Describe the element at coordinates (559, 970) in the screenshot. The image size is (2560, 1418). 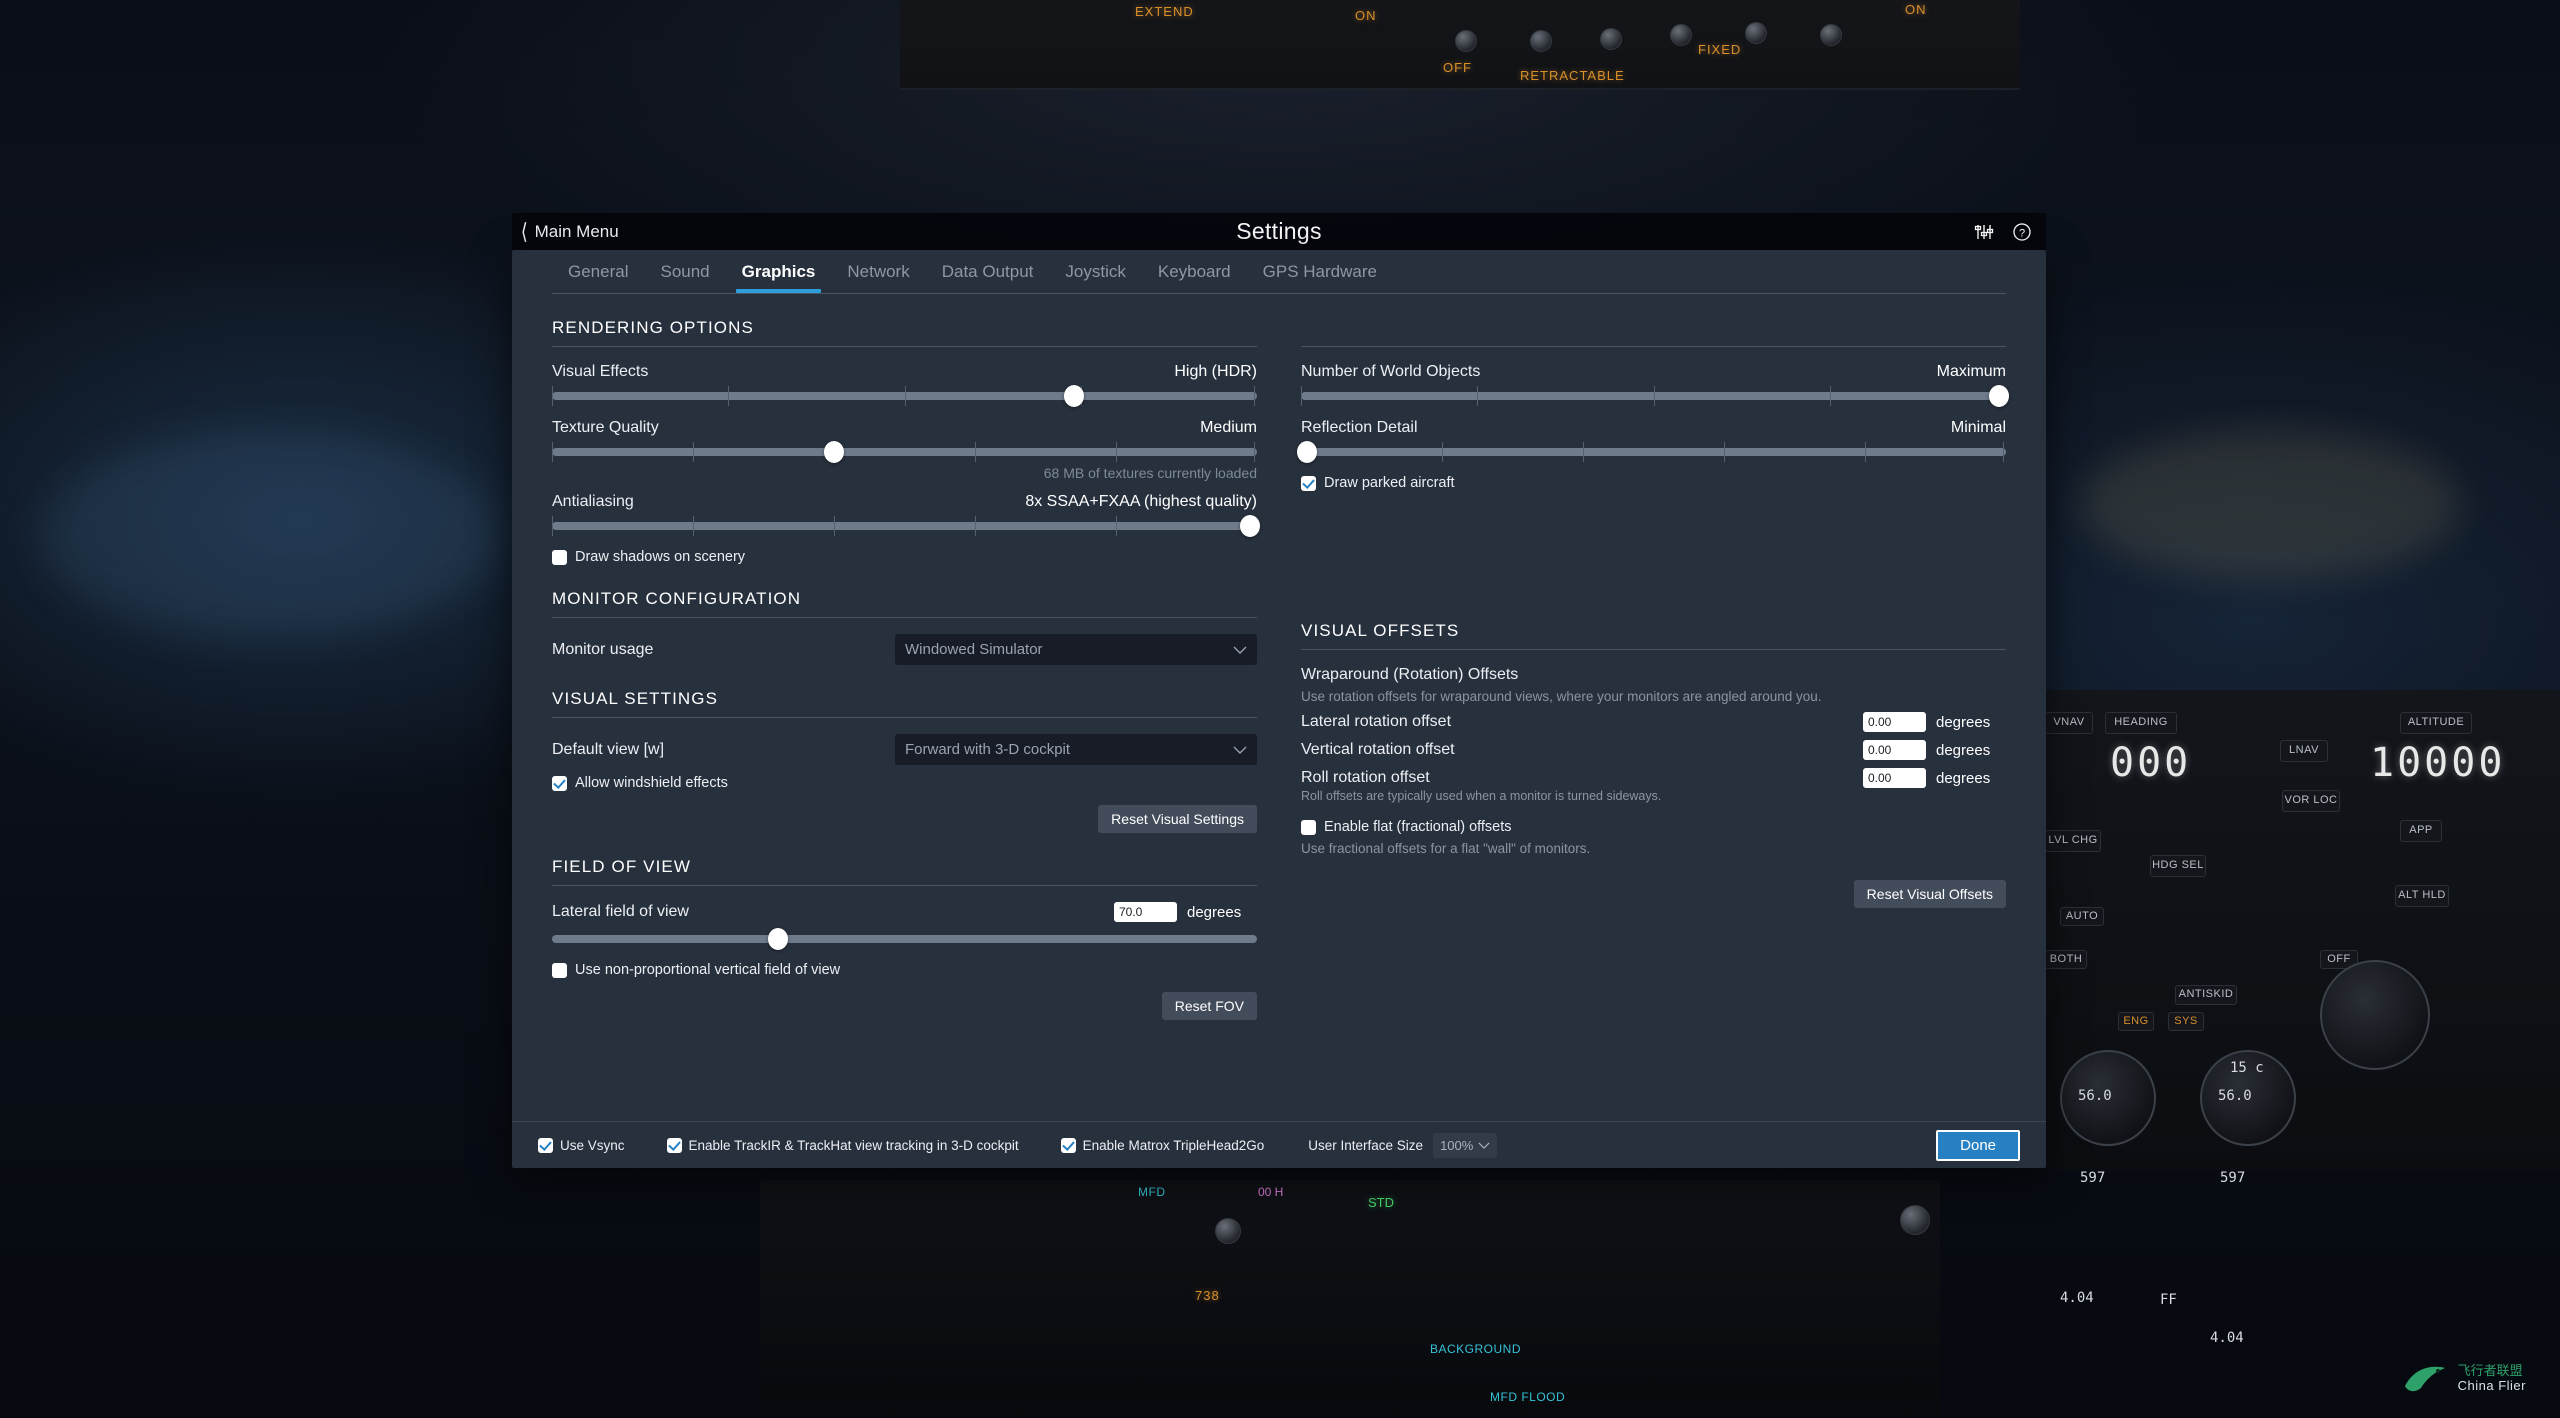
I see `checkbox-nonproportional-vertical-fov` at that location.